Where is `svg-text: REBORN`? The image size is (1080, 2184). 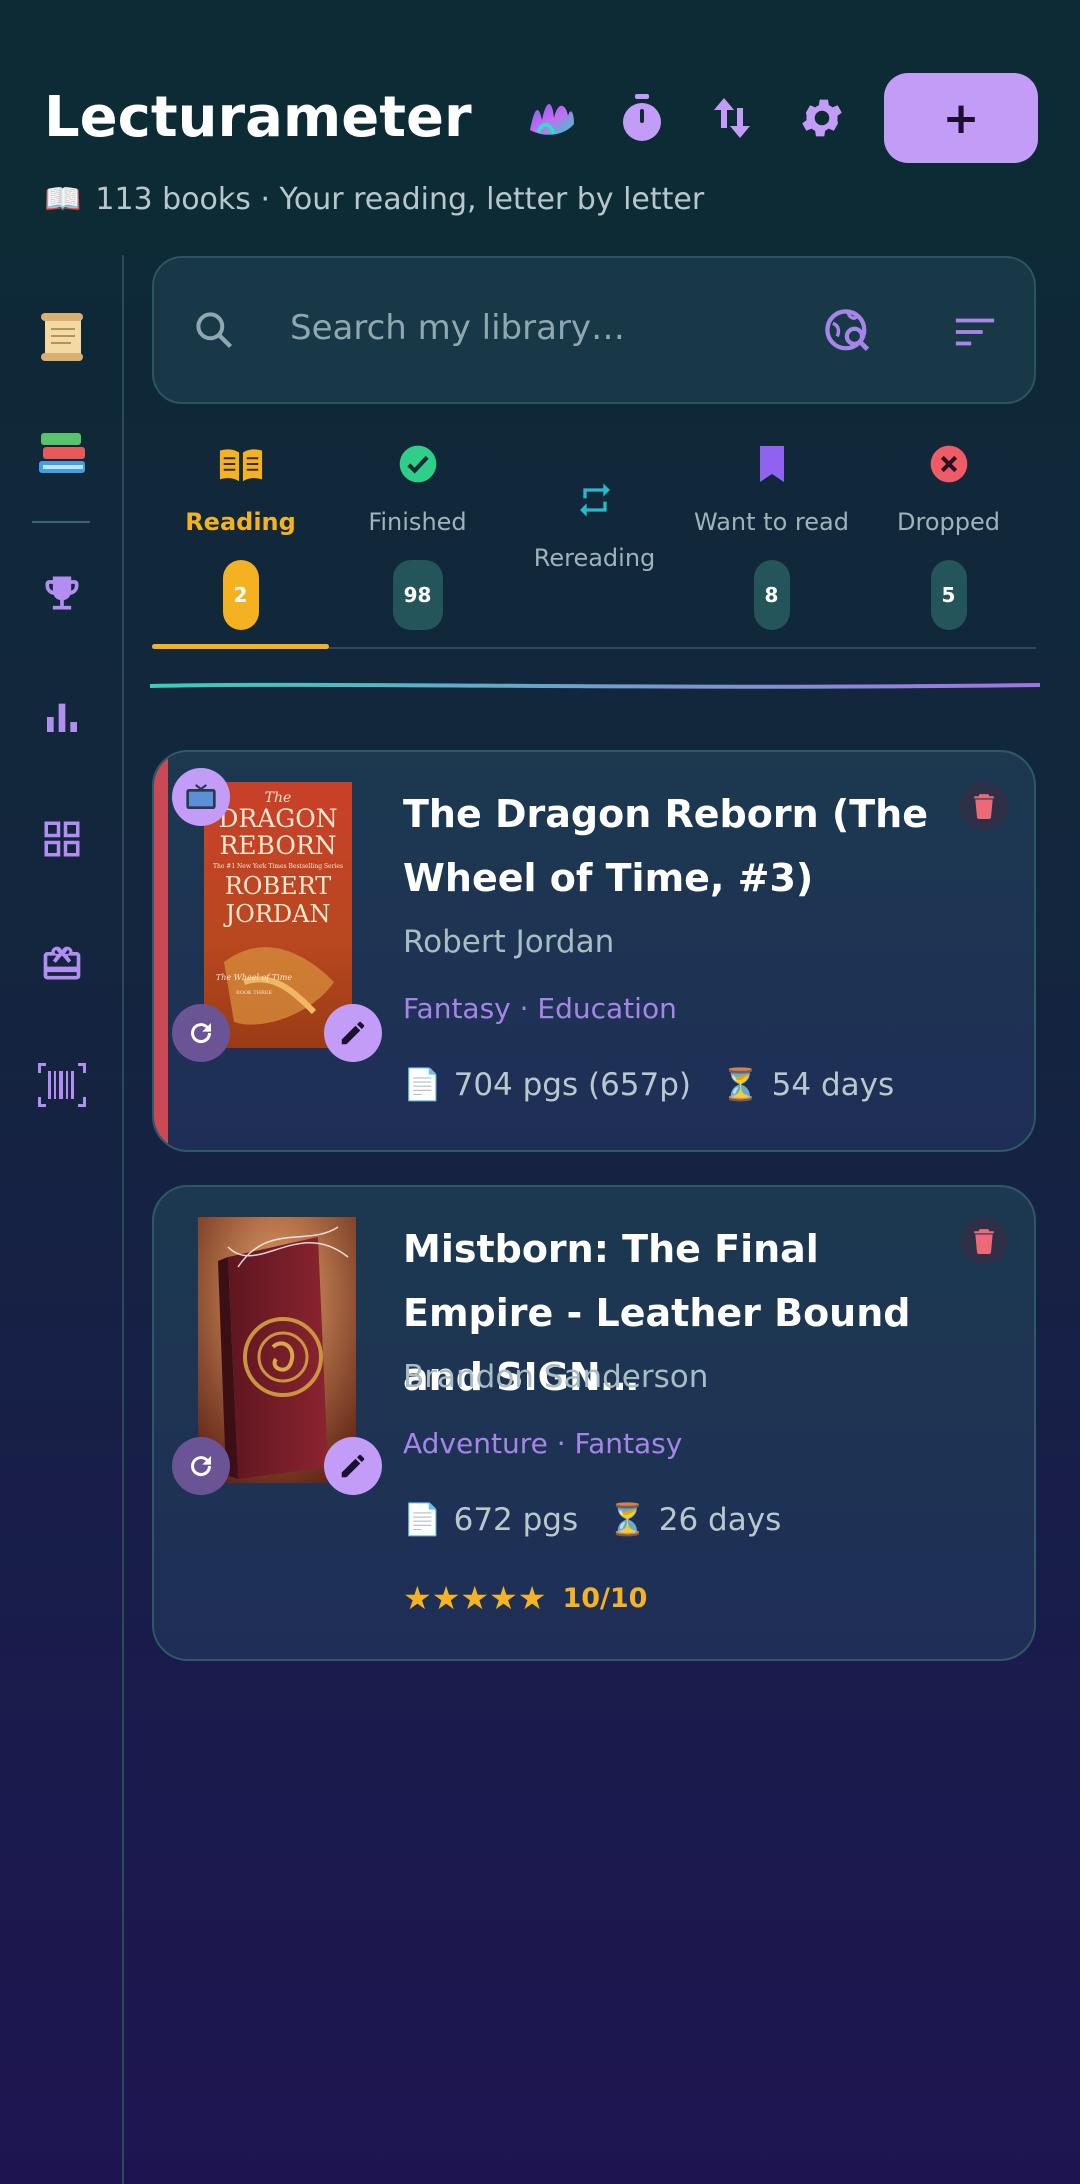
svg-text: REBORN is located at coordinates (277, 845).